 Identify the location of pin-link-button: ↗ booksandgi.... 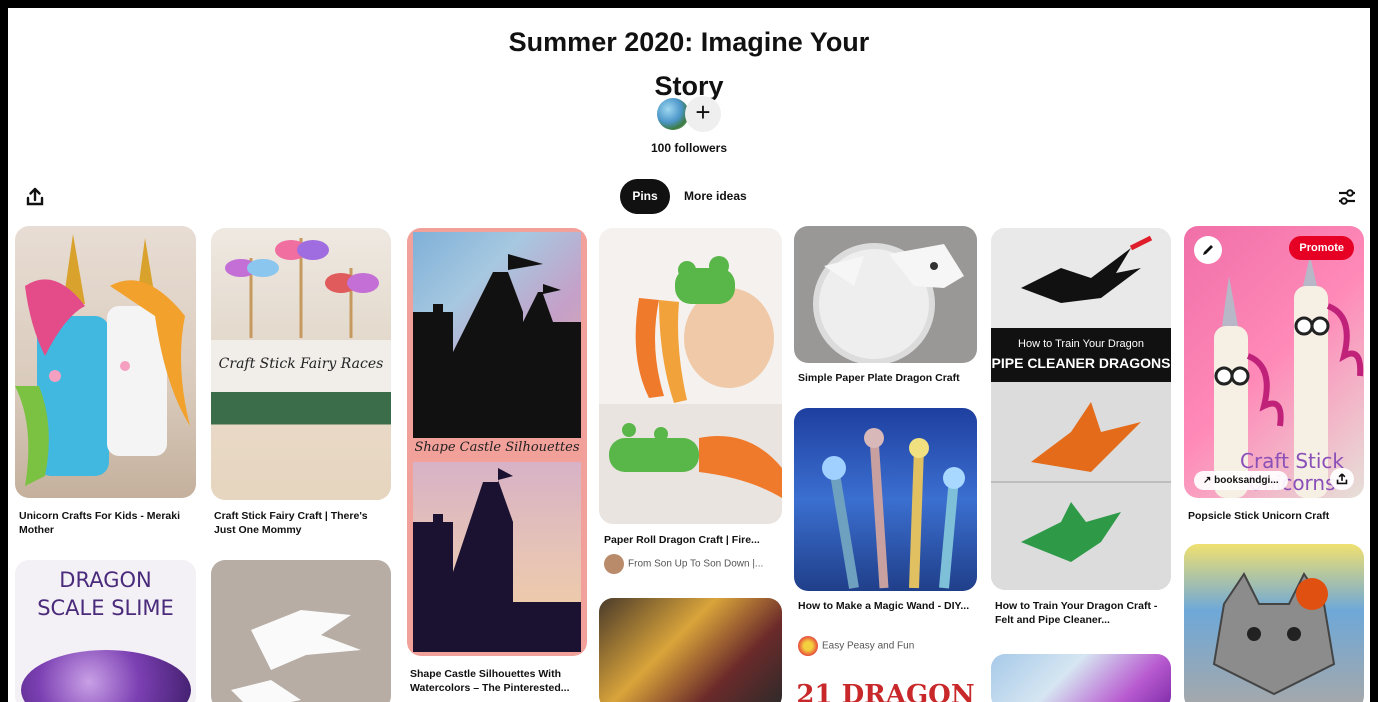
(1241, 480).